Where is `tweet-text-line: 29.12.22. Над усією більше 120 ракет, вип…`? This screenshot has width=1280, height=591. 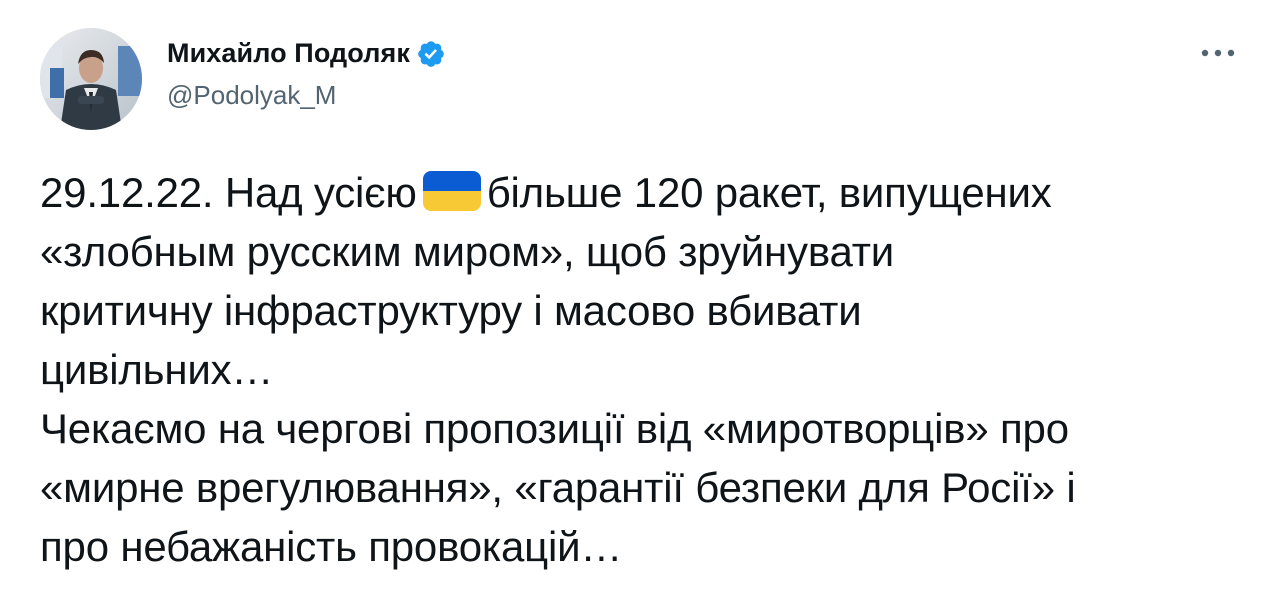
tweet-text-line: 29.12.22. Над усією більше 120 ракет, вип… is located at coordinates (647, 192).